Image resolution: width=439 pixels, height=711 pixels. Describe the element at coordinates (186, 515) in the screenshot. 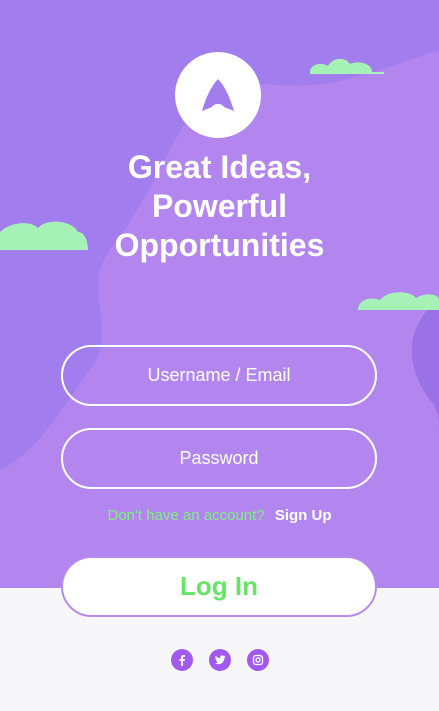

I see `signup-prompt: Don't have an account?` at that location.